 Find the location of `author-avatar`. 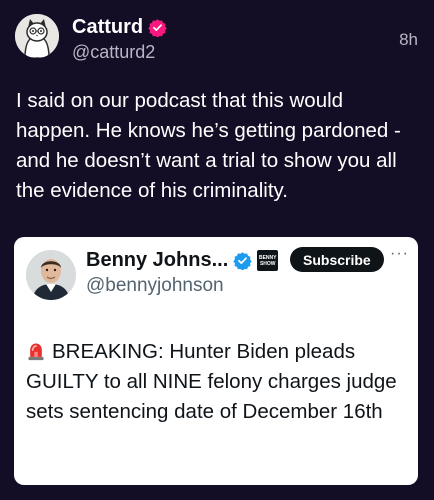

author-avatar is located at coordinates (37, 36).